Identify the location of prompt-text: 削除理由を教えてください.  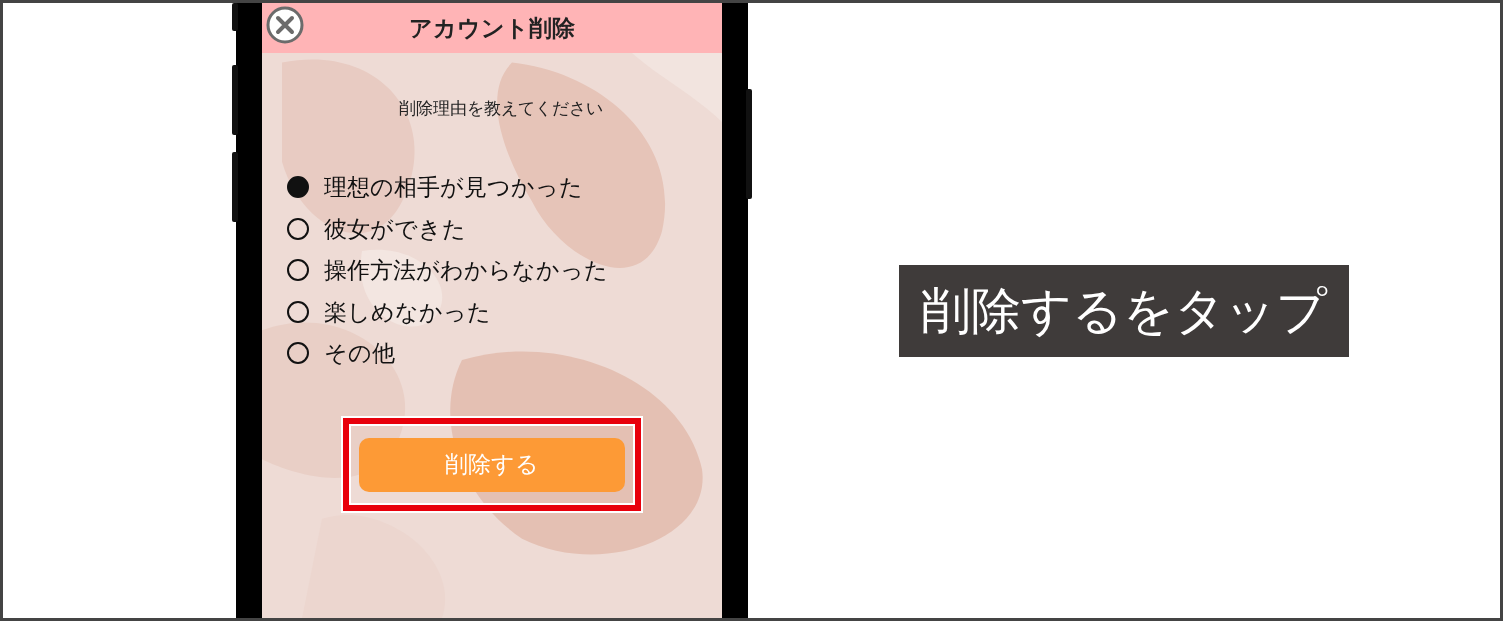
(501, 108).